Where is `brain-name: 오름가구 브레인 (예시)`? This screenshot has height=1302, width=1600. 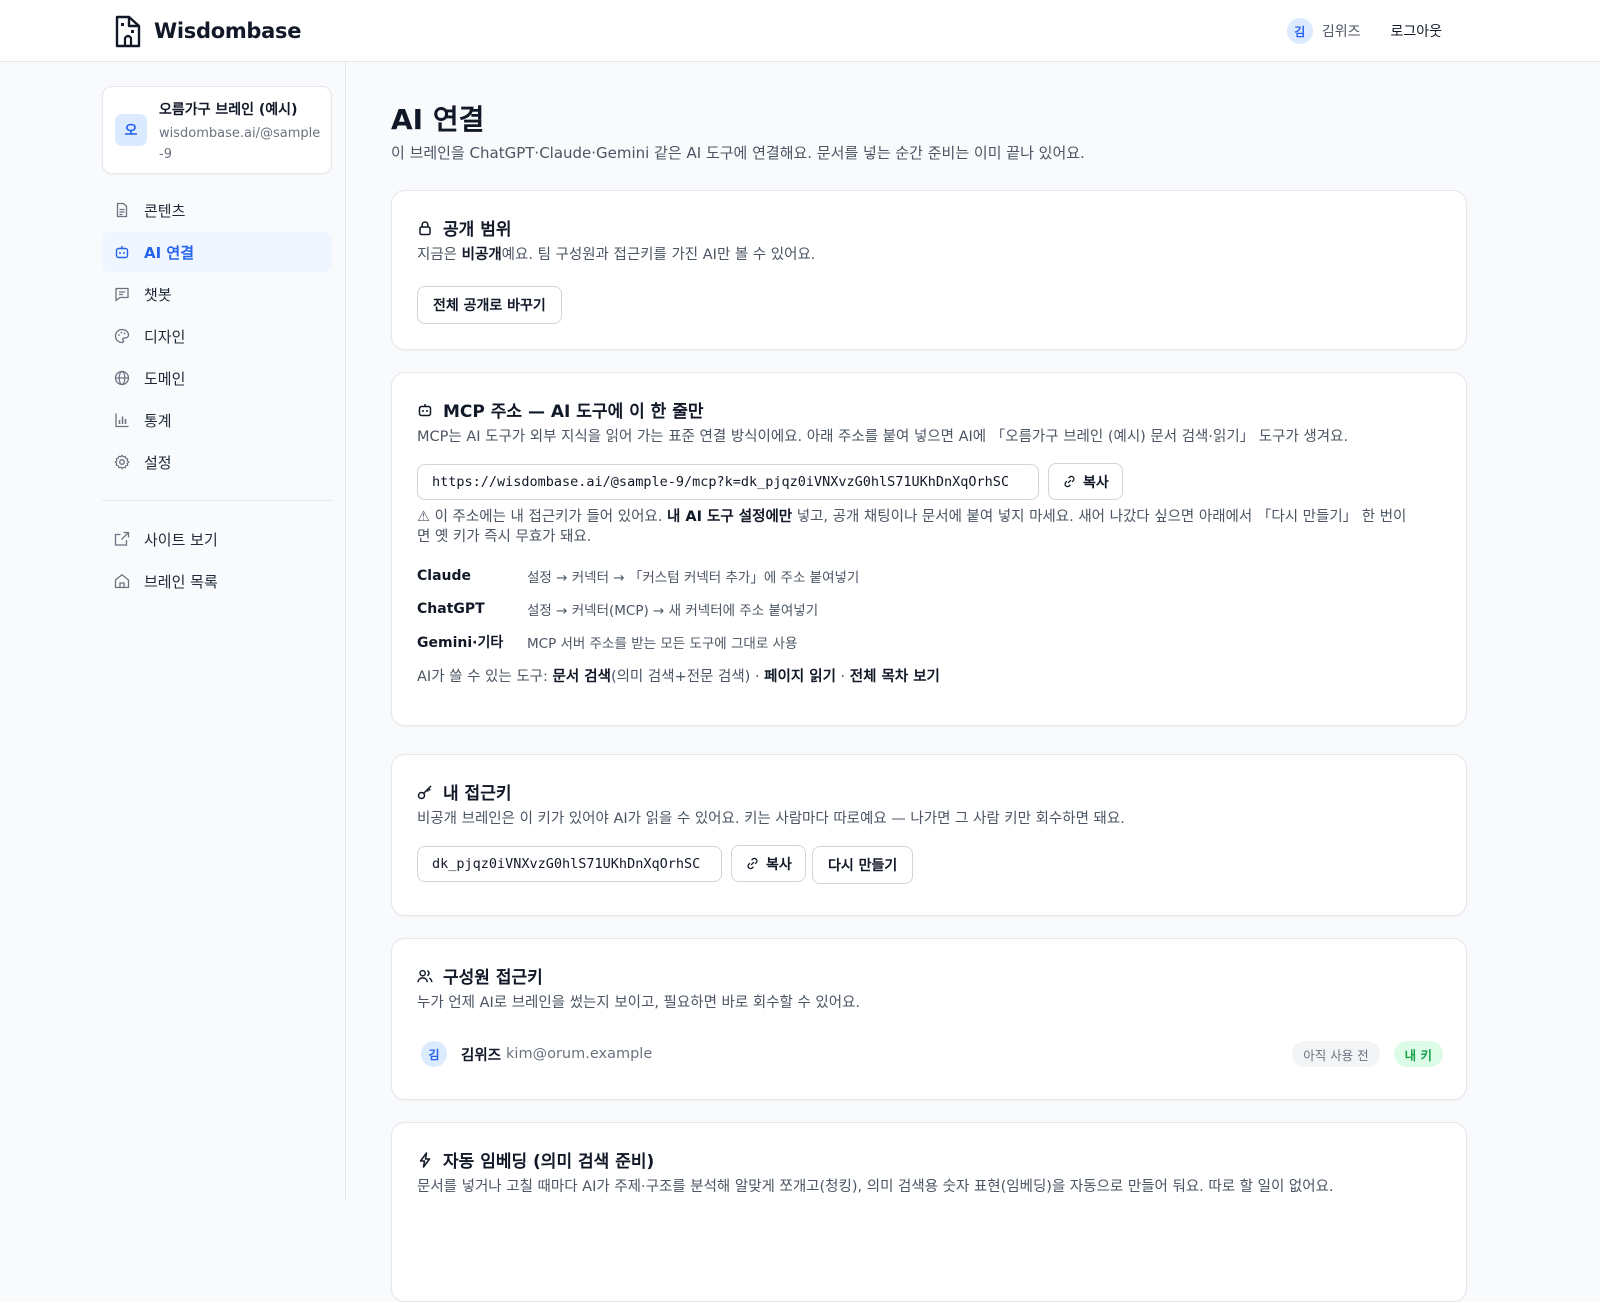
brain-name: 오름가구 브레인 (예시) is located at coordinates (228, 110).